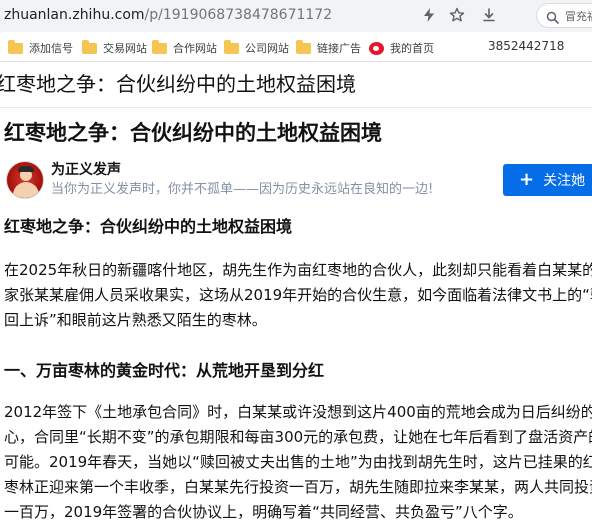 This screenshot has width=592, height=524. Describe the element at coordinates (164, 370) in the screenshot. I see `section-heading: 一、万亩枣林的黄金时代：从荒地开垦到分红` at that location.